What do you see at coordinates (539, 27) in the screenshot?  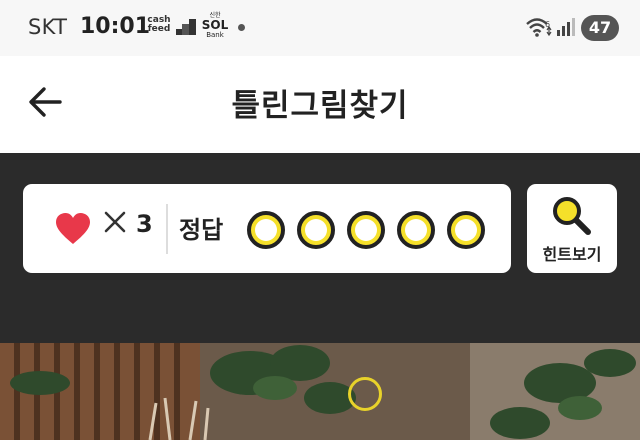 I see `wifi-icon: 6` at bounding box center [539, 27].